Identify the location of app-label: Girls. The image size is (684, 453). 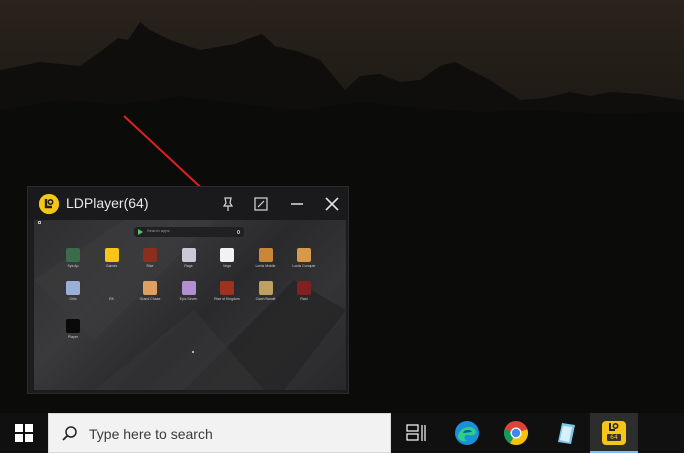
(73, 299).